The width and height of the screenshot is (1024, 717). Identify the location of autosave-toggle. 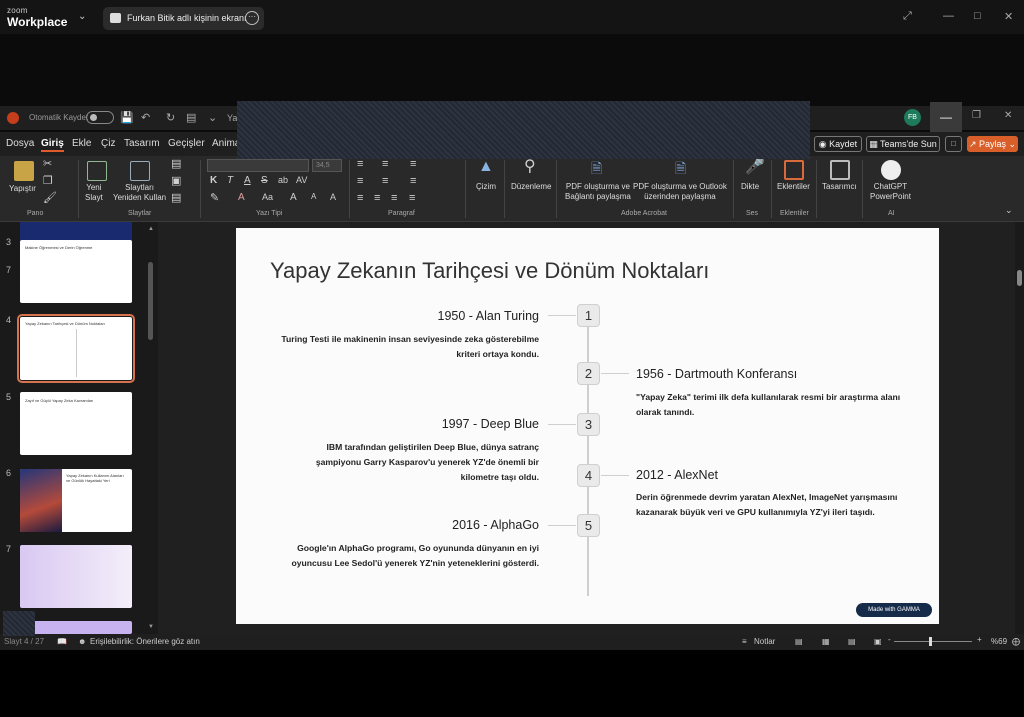
(100, 117).